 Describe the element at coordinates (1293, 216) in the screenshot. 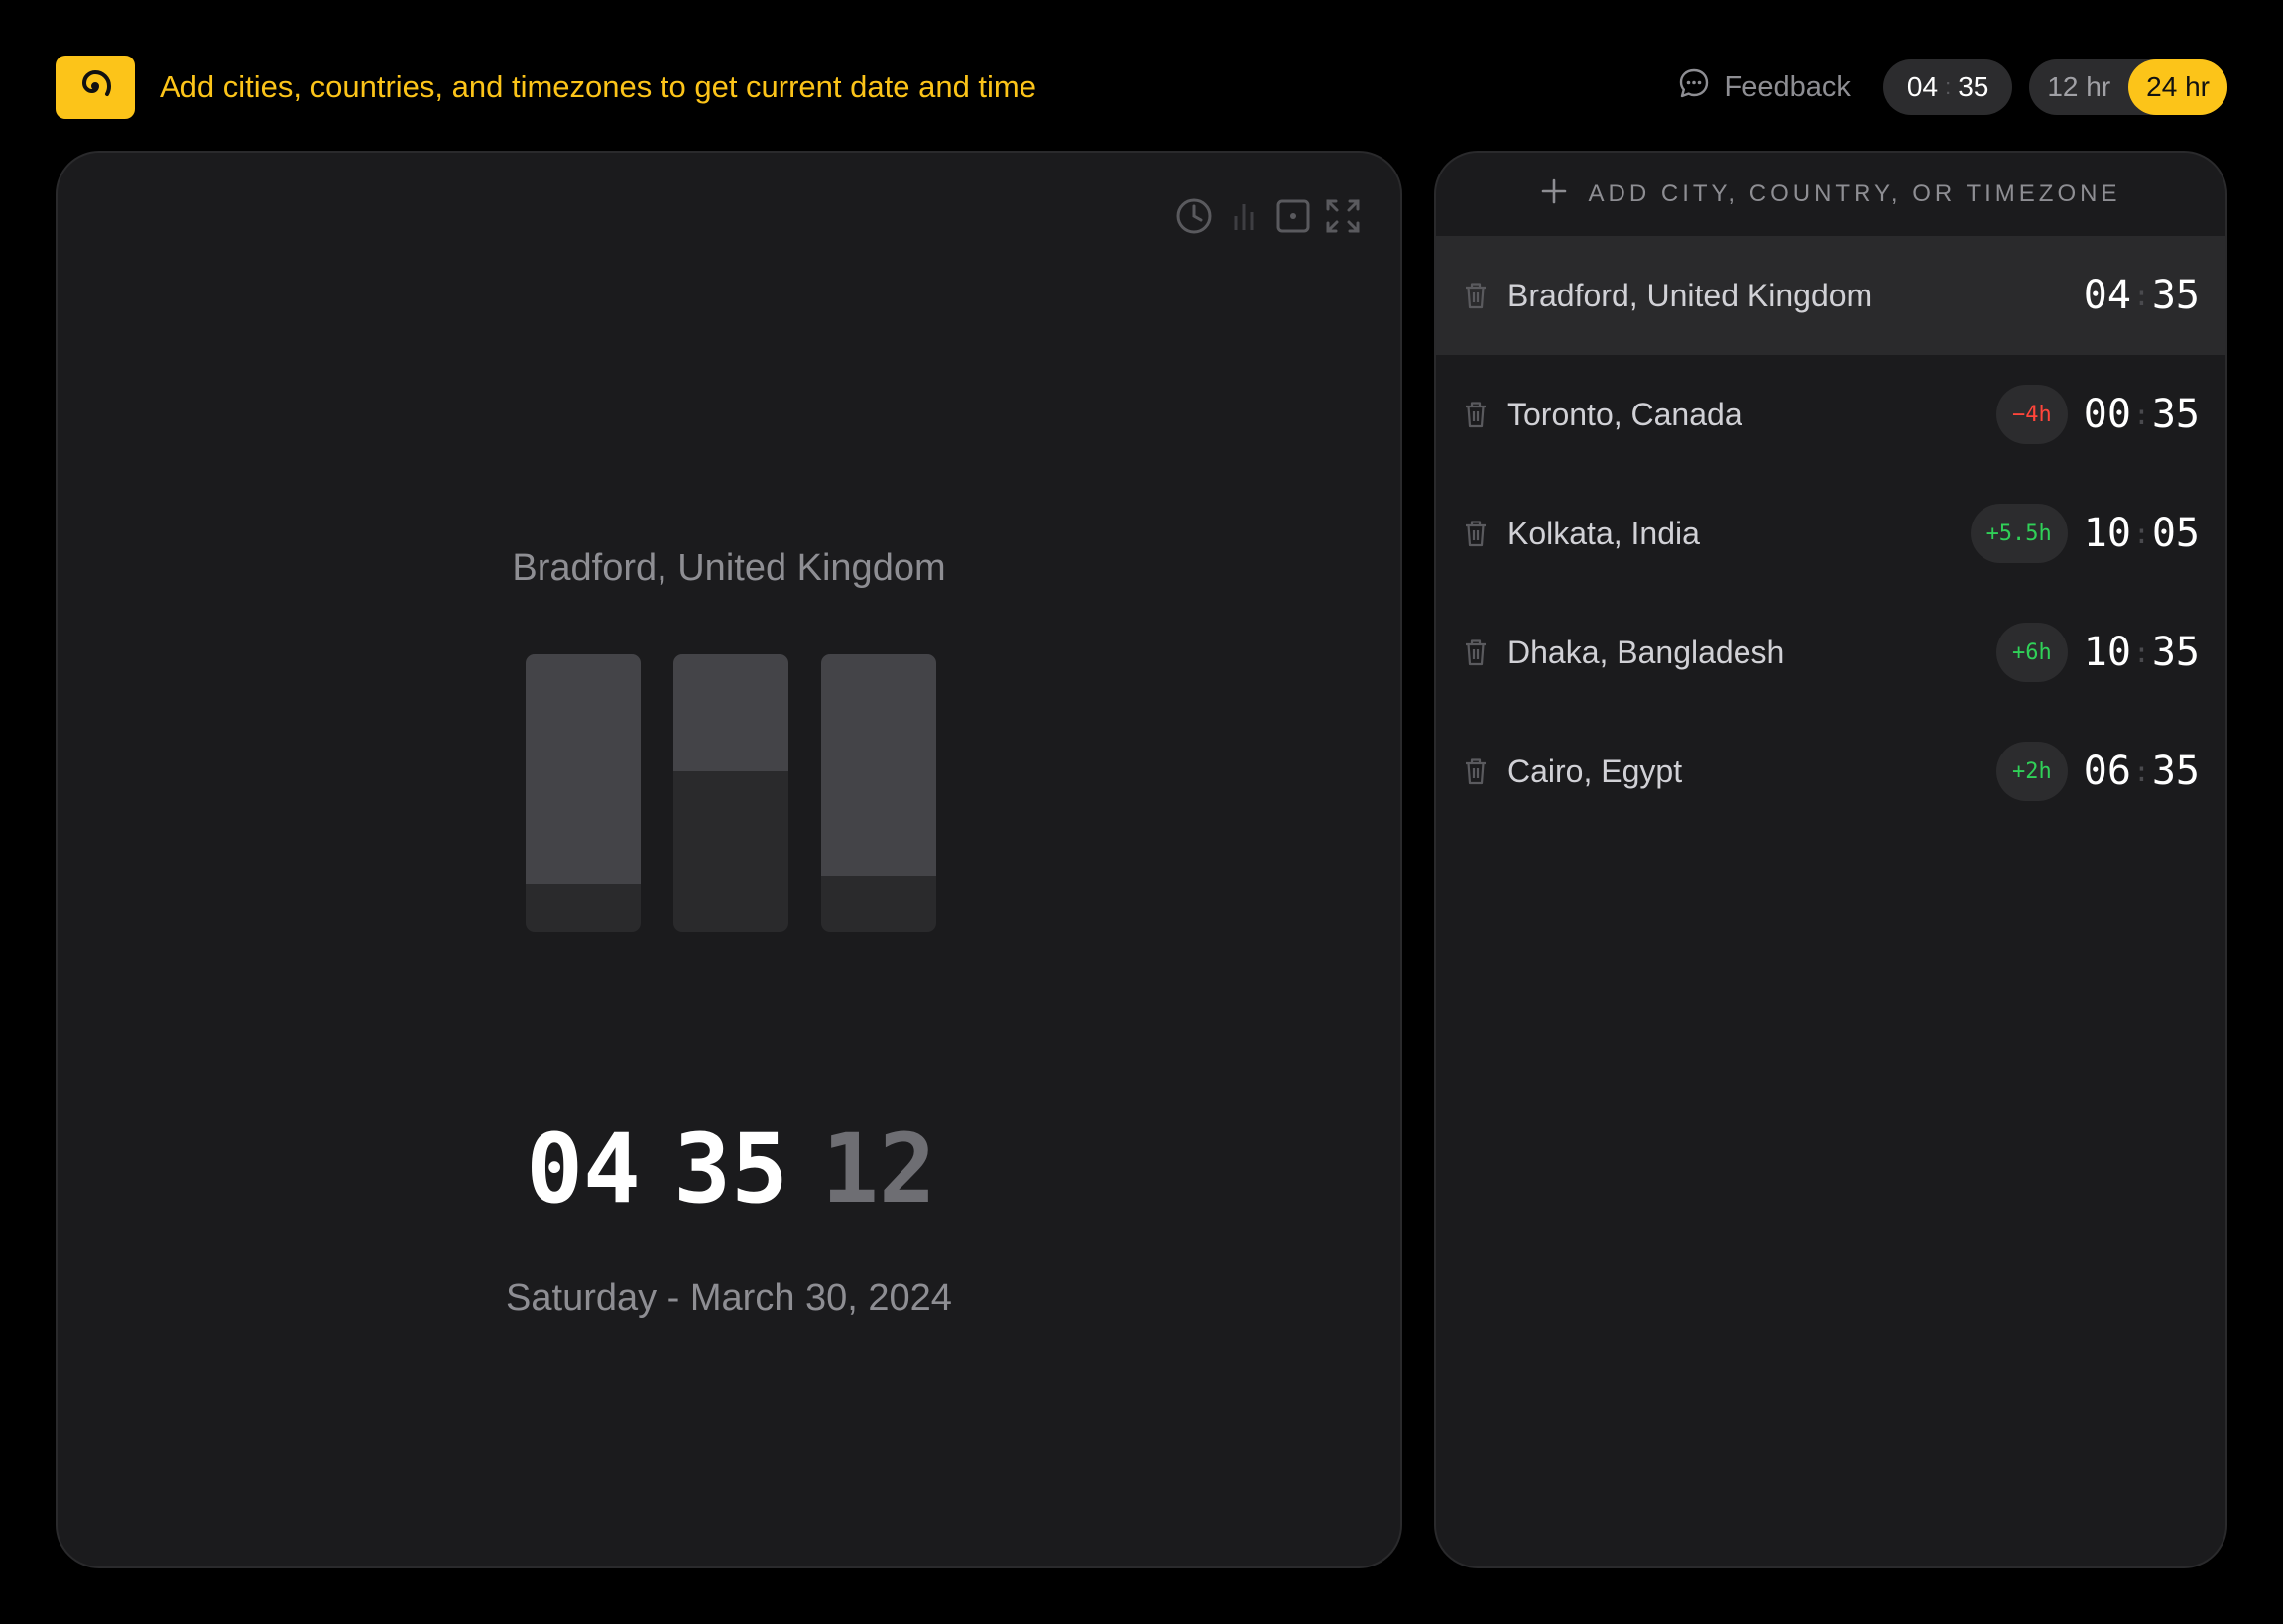

I see `dice-icon` at that location.